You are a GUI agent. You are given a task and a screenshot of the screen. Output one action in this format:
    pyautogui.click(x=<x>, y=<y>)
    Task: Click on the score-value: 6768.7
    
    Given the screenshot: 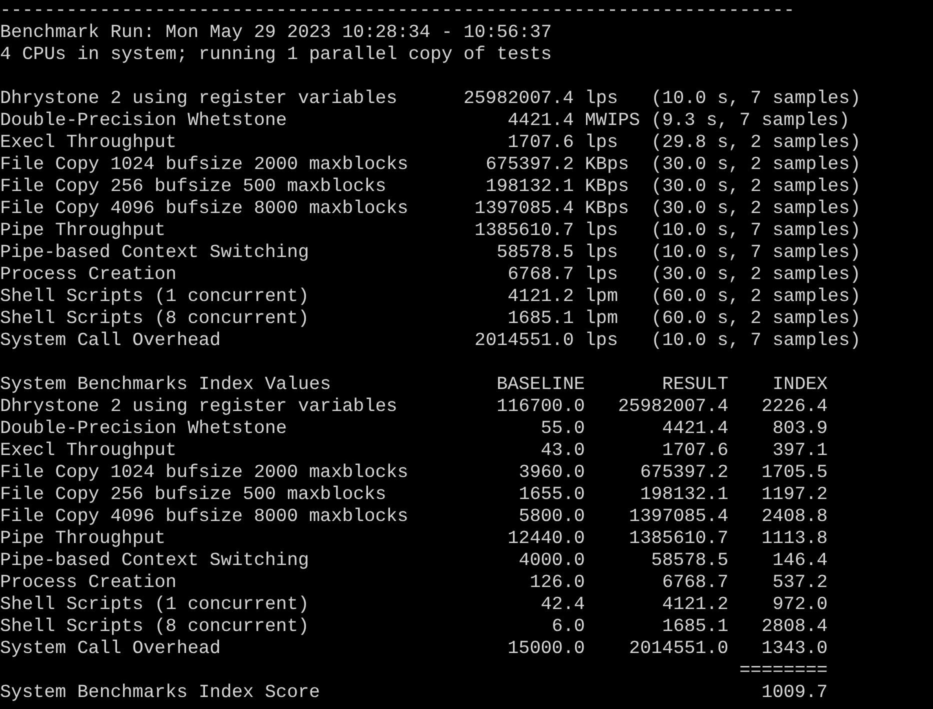 What is the action you would take?
    pyautogui.click(x=540, y=275)
    